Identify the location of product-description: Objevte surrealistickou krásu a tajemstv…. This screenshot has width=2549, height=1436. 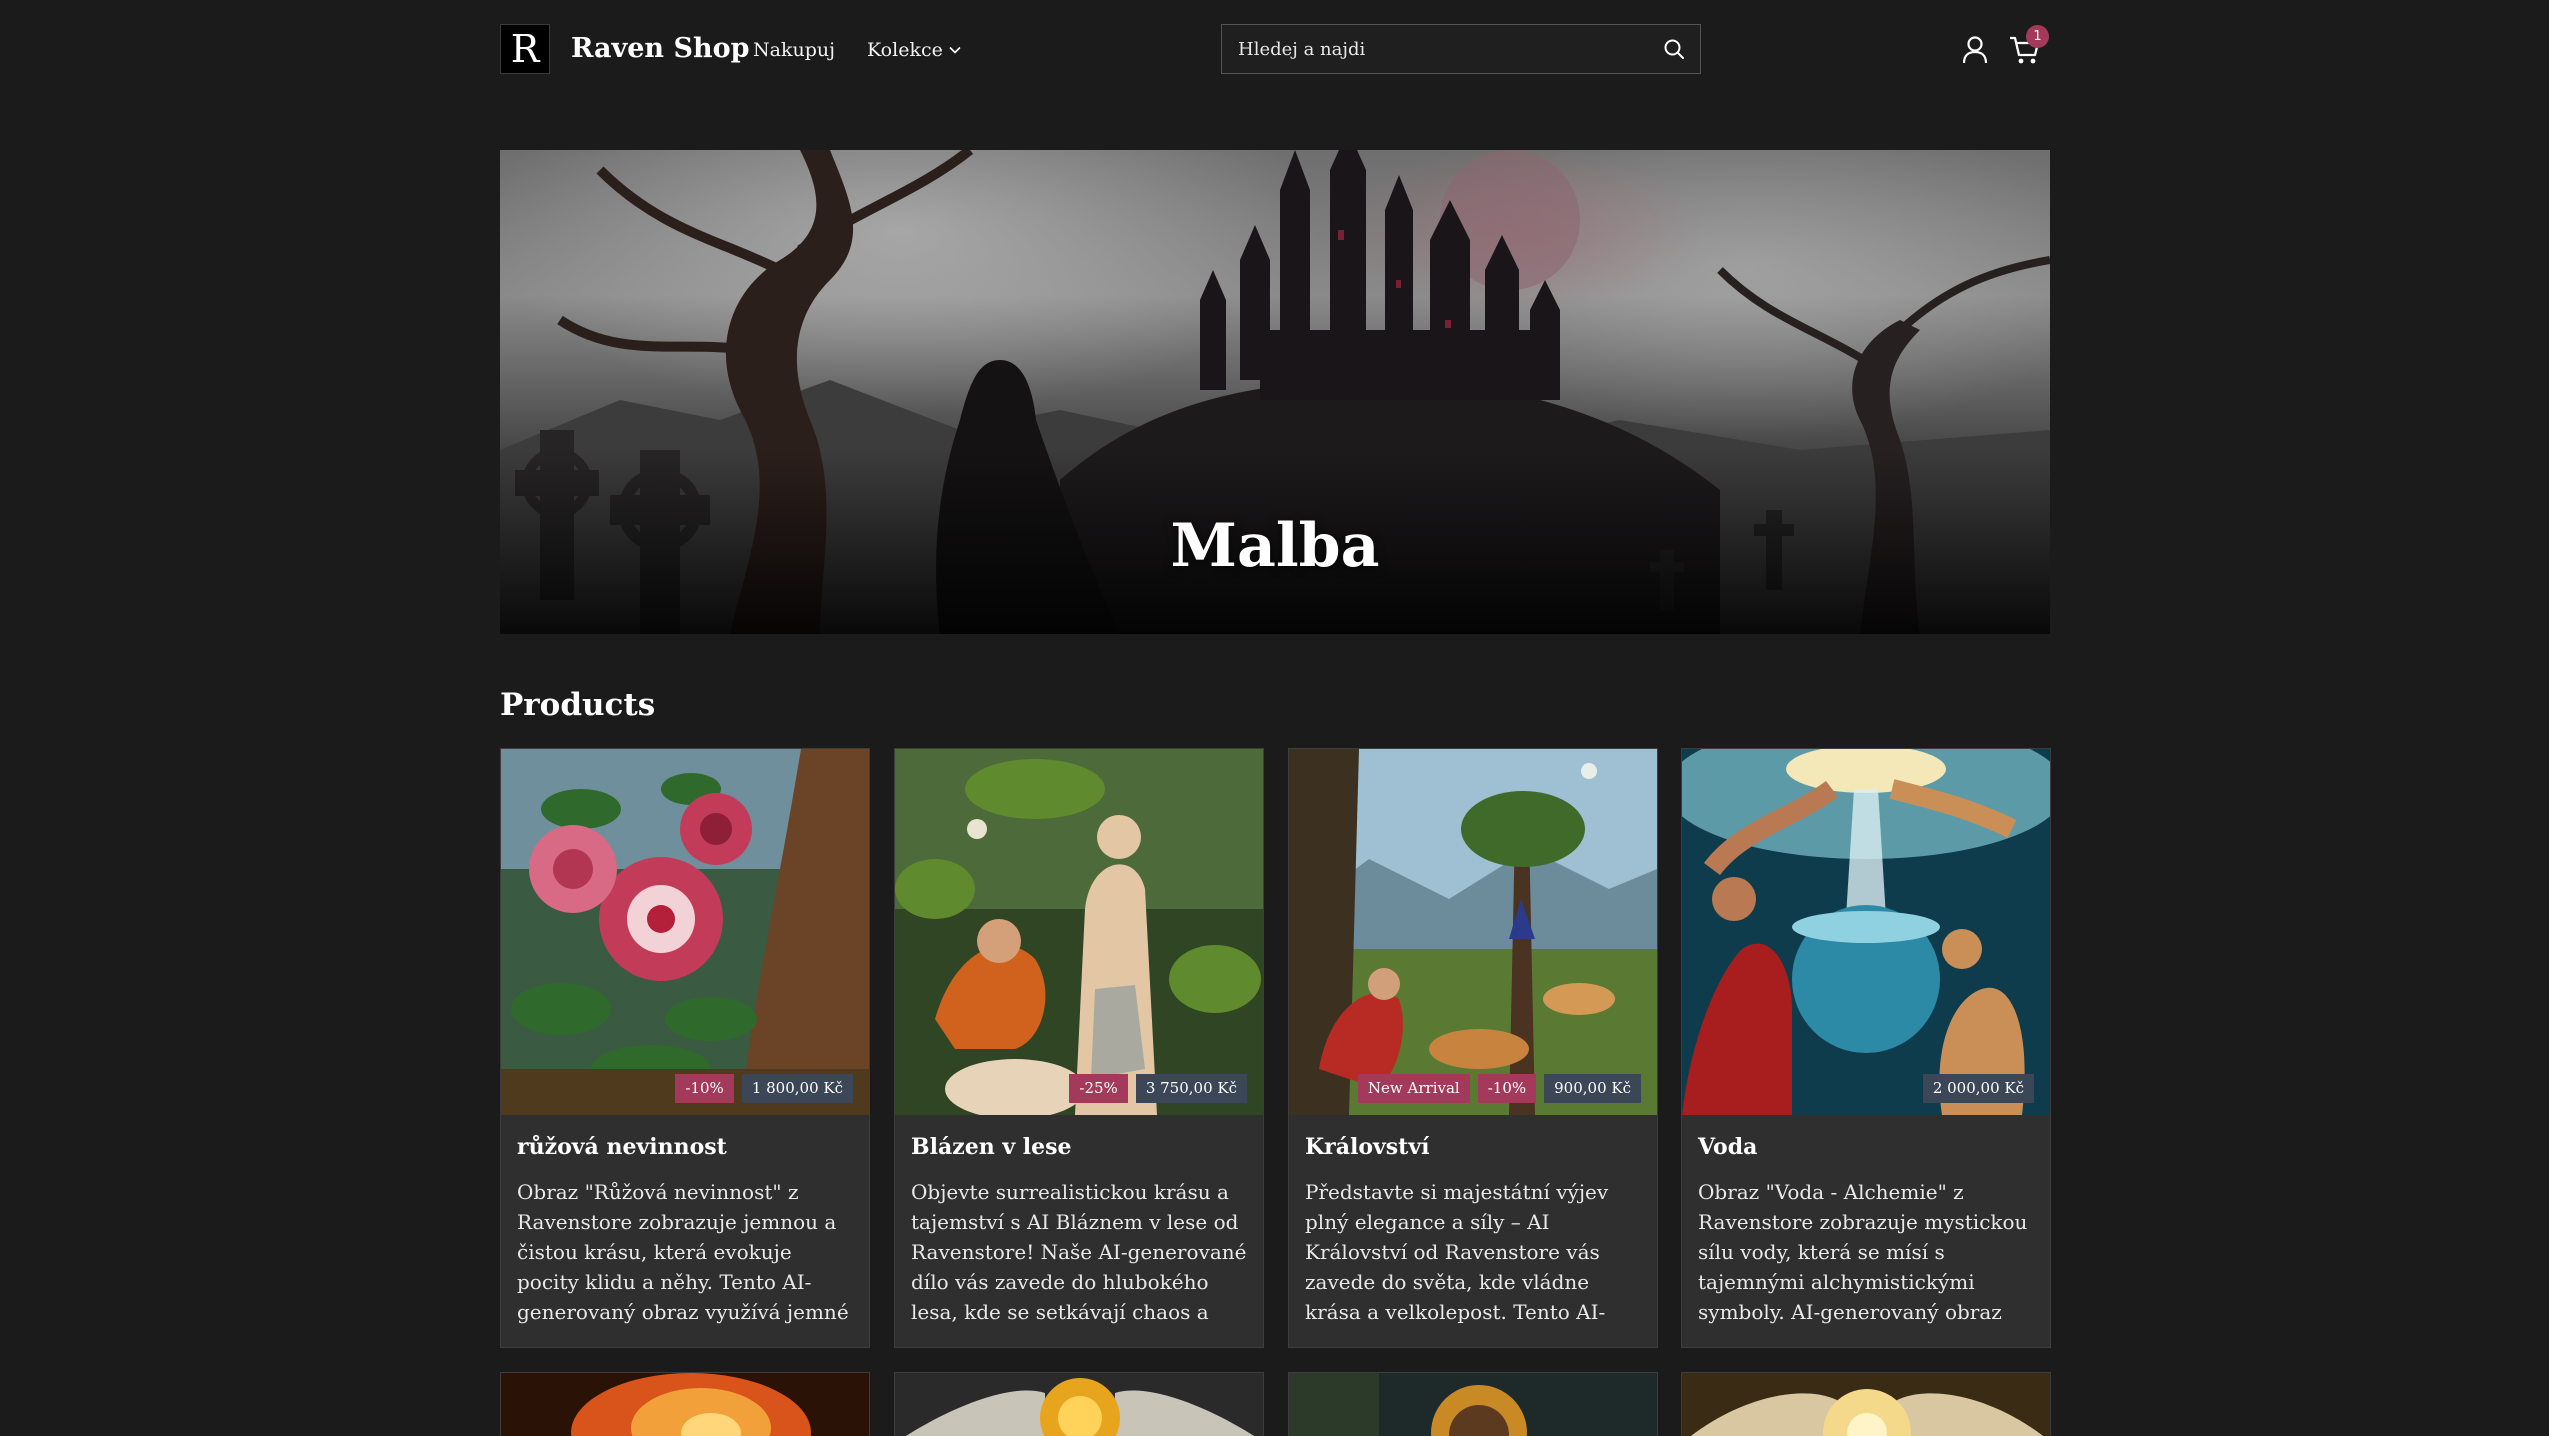
(1079, 1252).